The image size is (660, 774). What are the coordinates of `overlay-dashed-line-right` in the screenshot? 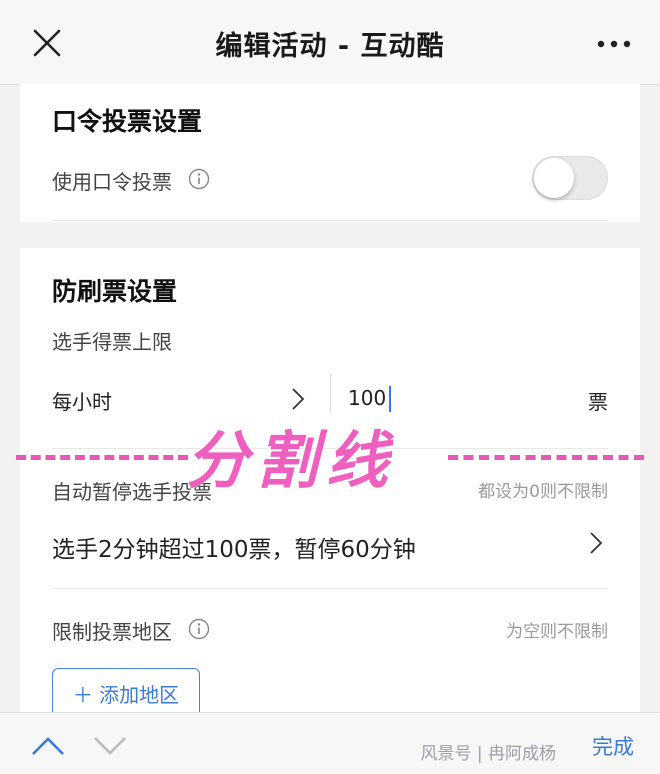 It's located at (546, 457).